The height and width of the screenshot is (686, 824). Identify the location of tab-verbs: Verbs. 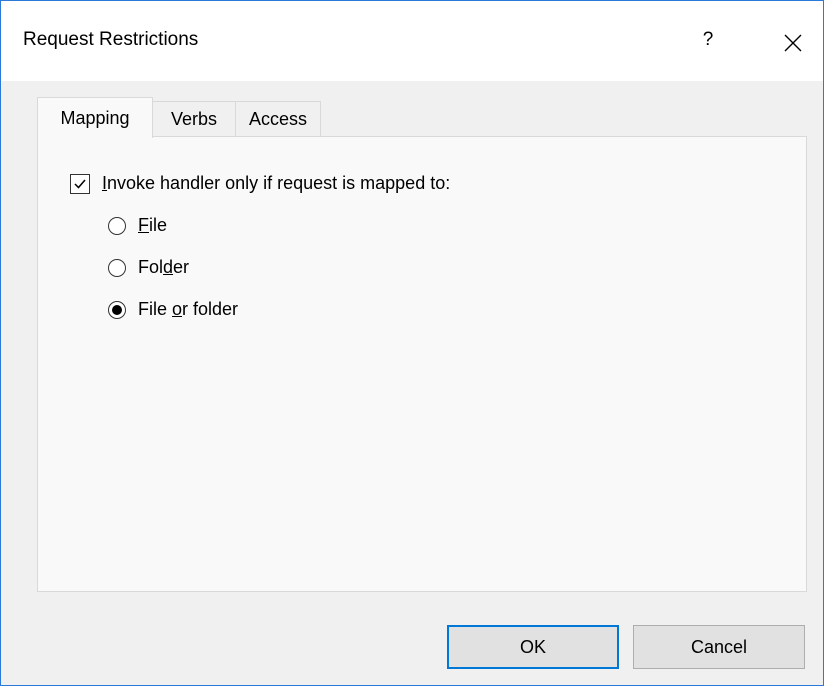
(194, 118).